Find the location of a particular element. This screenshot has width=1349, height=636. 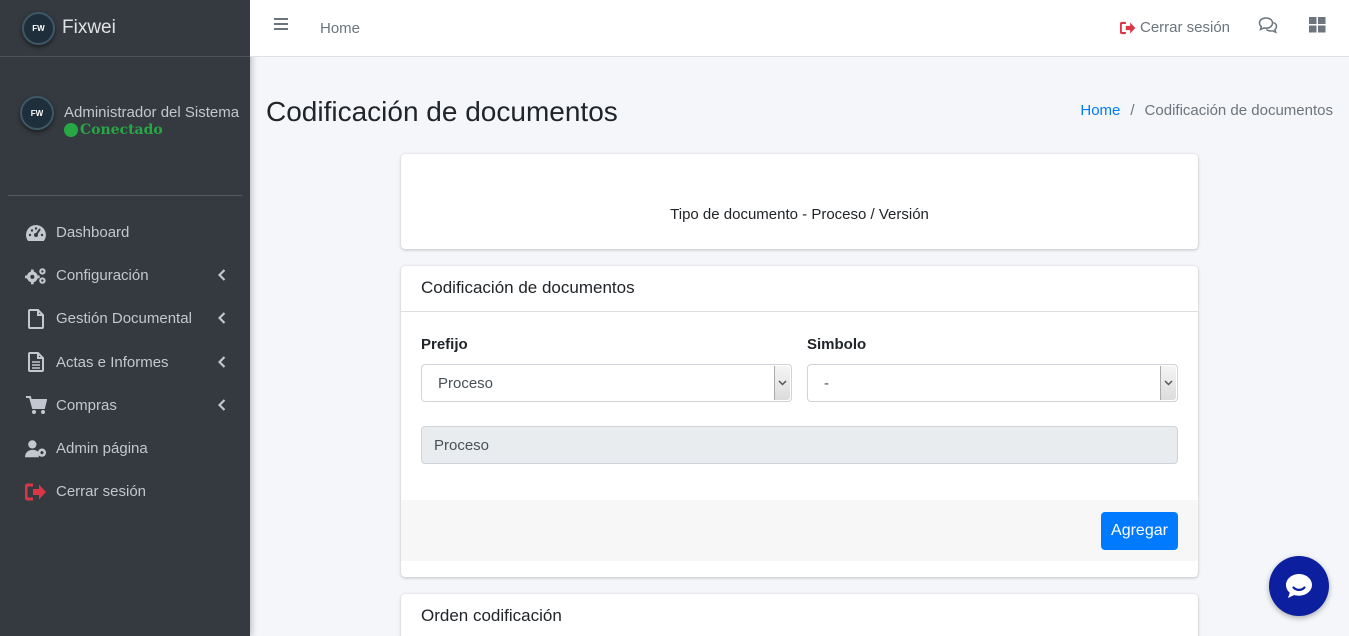

comments-icon is located at coordinates (1268, 27).